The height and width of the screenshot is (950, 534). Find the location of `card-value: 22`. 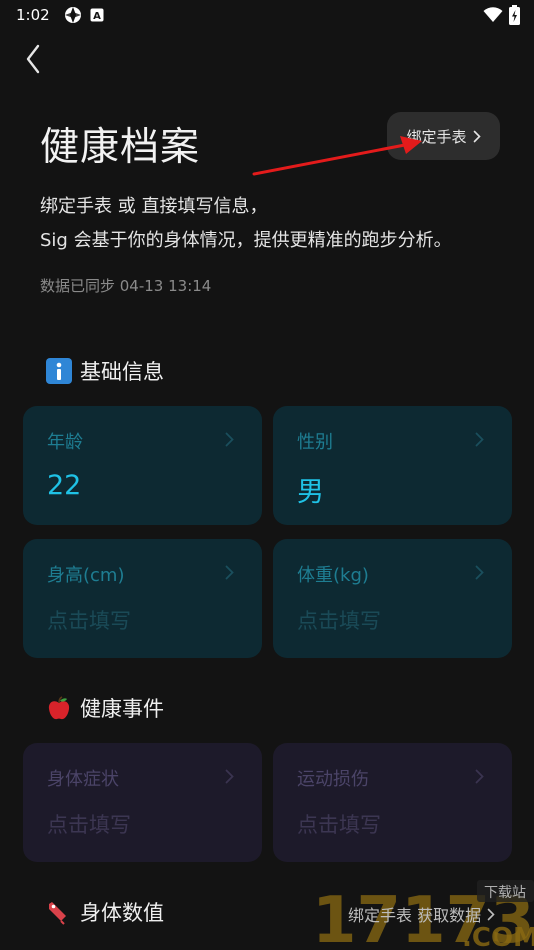

card-value: 22 is located at coordinates (64, 485).